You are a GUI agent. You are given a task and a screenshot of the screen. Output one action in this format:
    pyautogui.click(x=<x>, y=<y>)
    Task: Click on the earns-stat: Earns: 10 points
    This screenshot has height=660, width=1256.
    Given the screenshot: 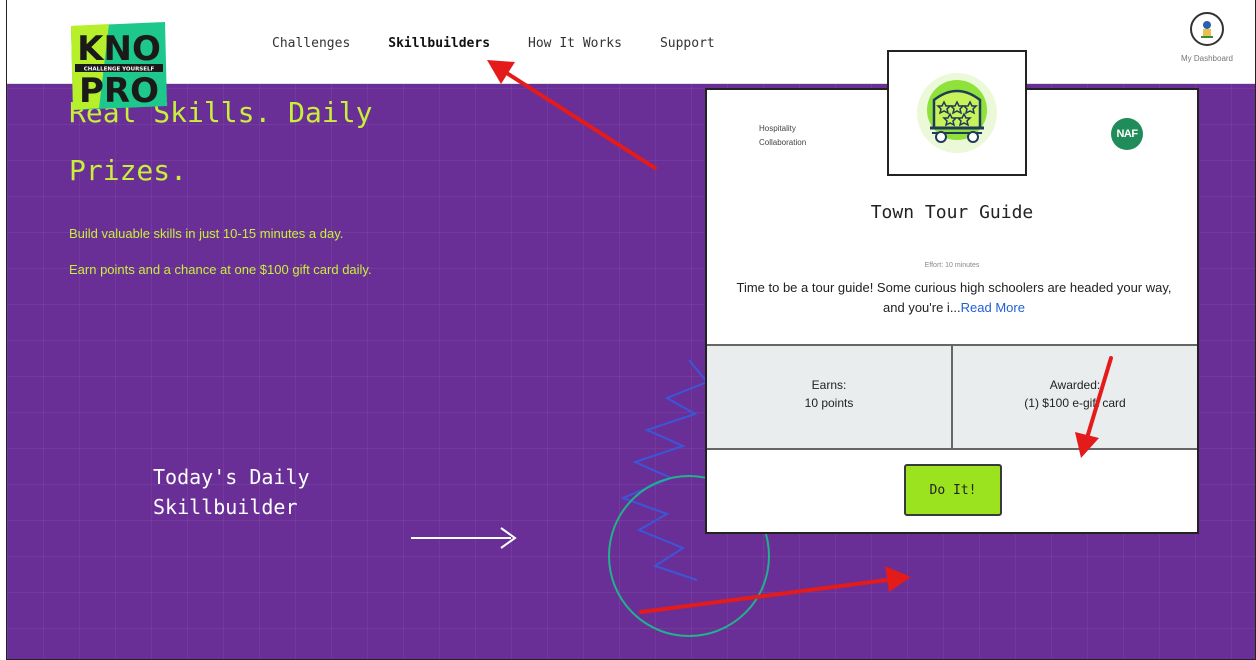 What is the action you would take?
    pyautogui.click(x=829, y=397)
    